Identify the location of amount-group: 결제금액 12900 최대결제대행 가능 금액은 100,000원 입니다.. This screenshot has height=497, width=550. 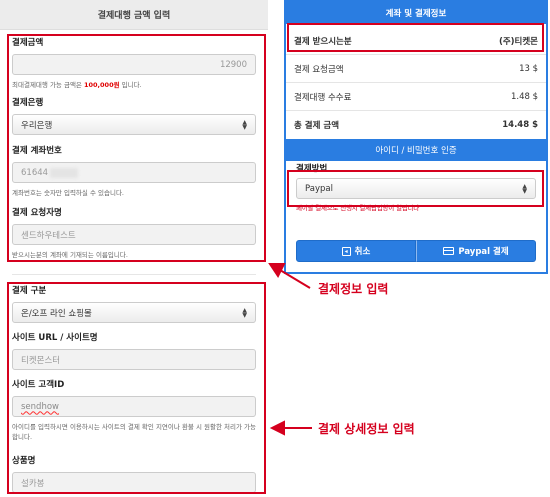
(134, 64).